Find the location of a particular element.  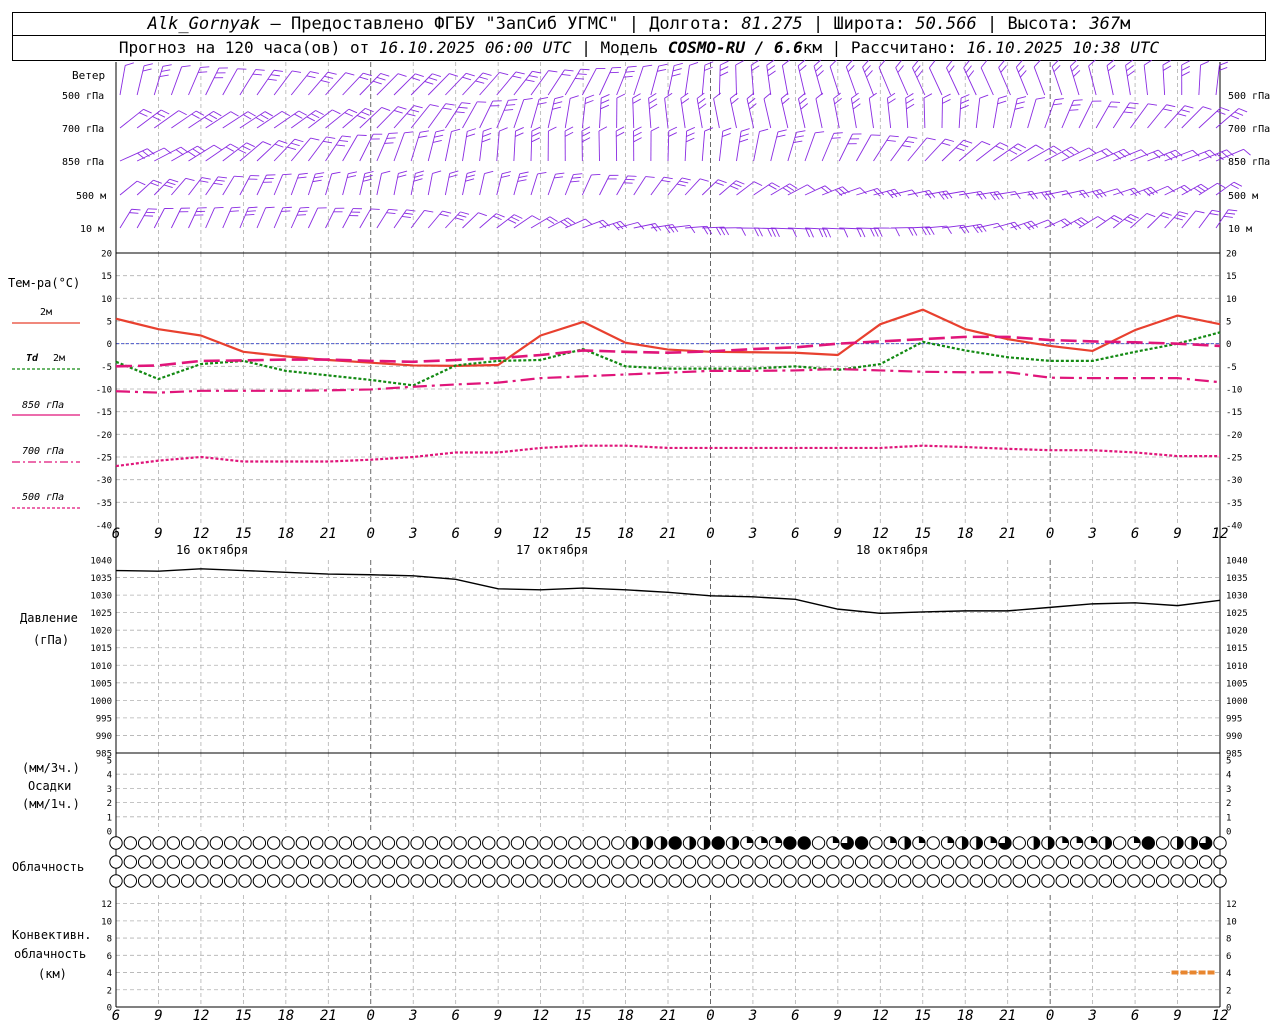

x-tick-label: 21 is located at coordinates (668, 1016).